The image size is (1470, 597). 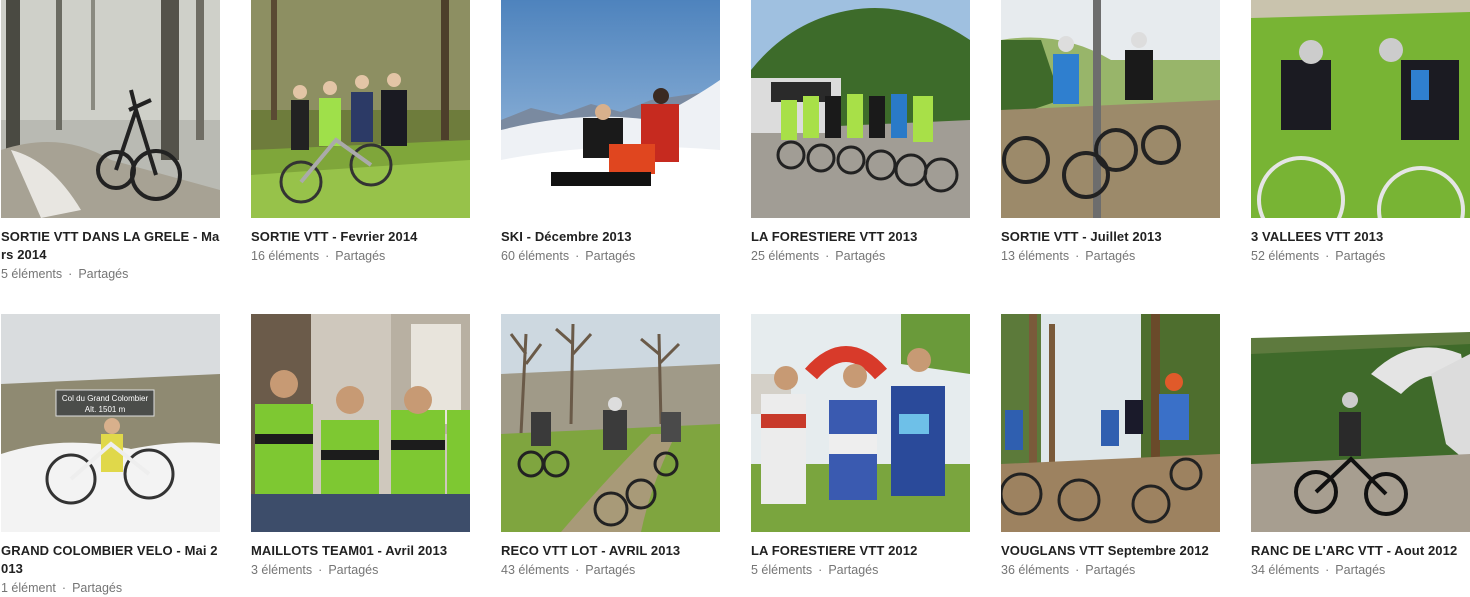 I want to click on cover-photo-trail-spring, so click(x=610, y=423).